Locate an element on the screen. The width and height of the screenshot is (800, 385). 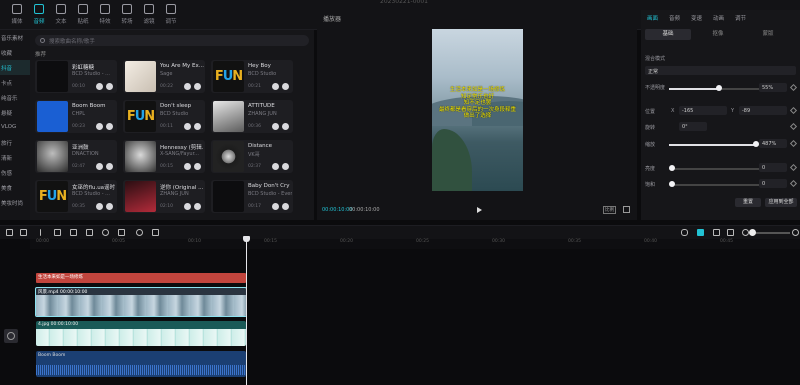
video-clip: 风景.mp4 00:00:10:00 is located at coordinates (141, 302).